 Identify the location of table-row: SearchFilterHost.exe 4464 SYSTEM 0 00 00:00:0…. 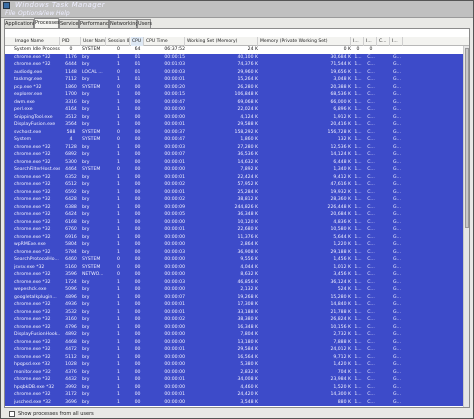
(237, 170).